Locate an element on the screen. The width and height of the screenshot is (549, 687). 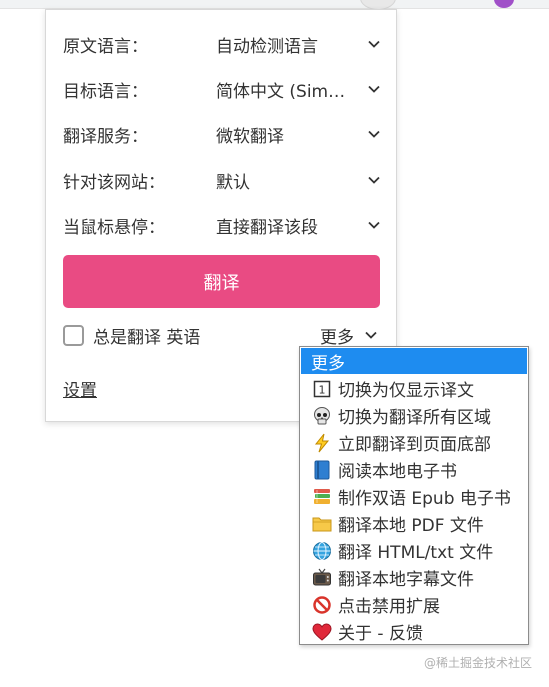
translation-service-value: 微软翻译 is located at coordinates (250, 136).